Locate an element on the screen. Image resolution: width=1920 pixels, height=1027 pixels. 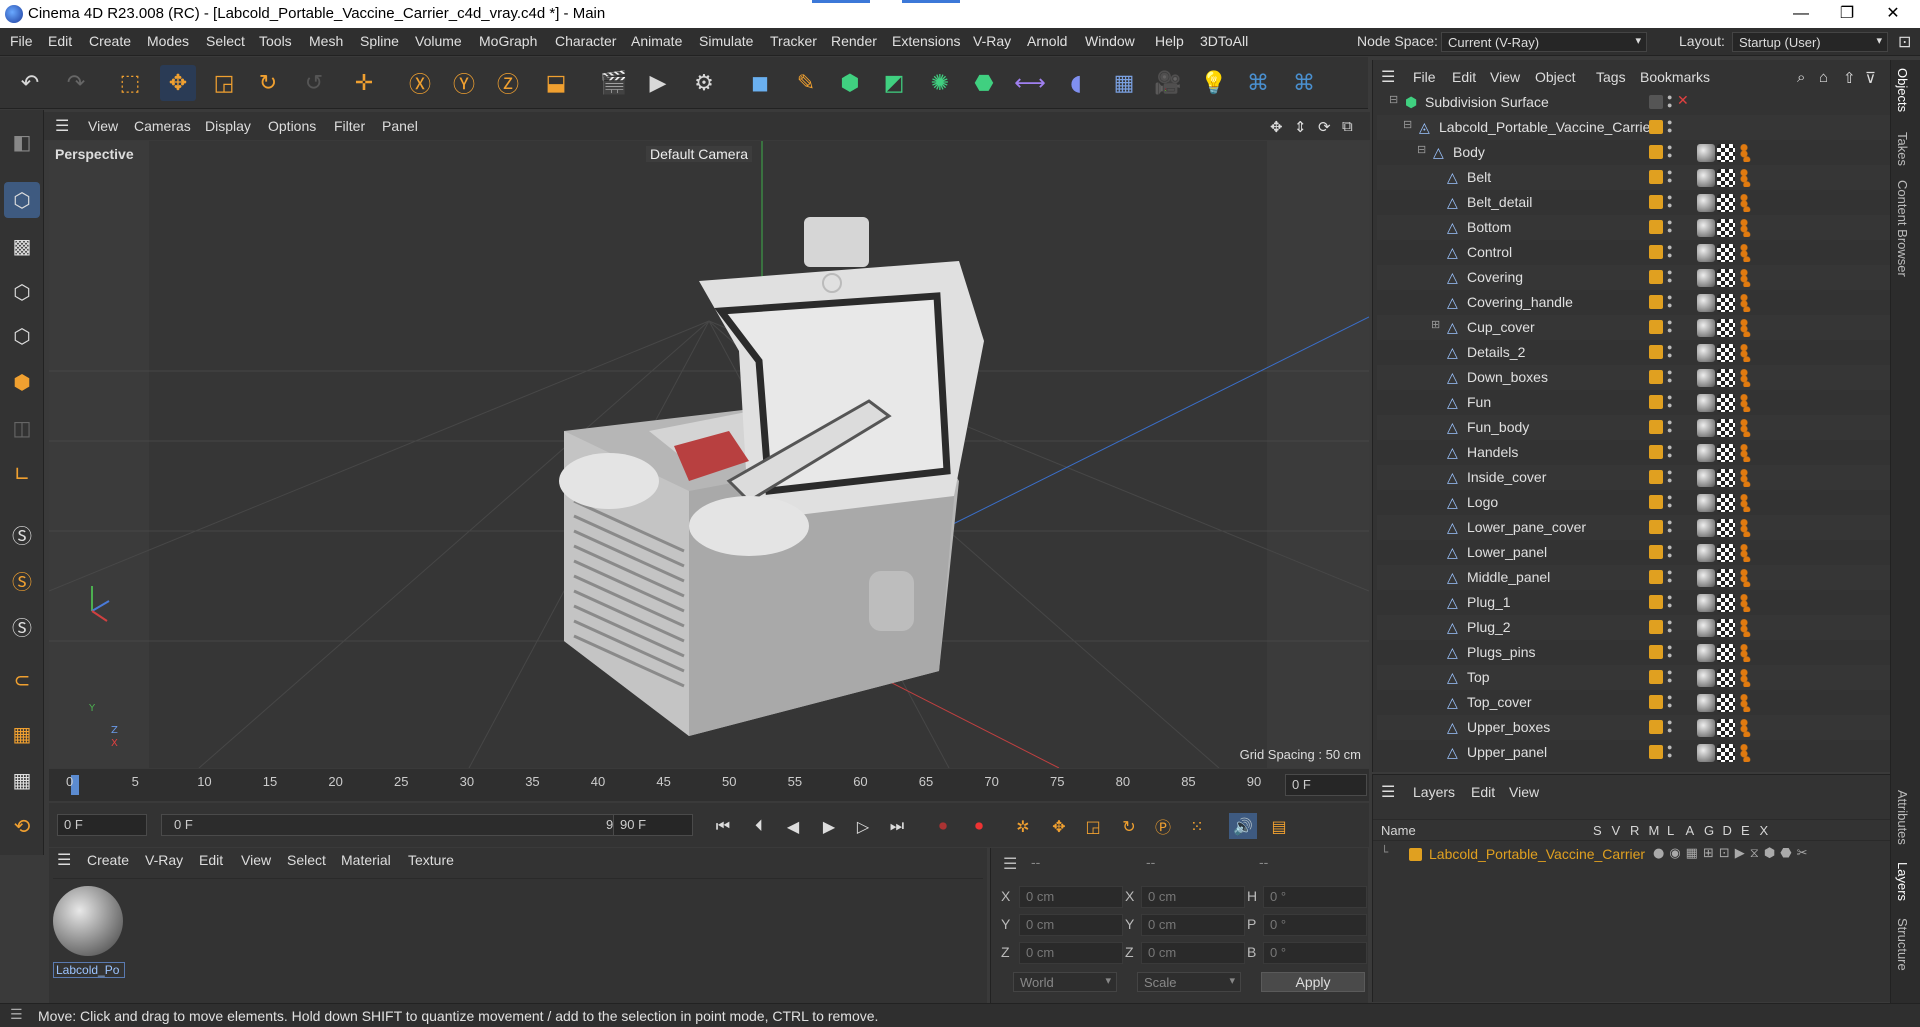
vp-zoom-icon: ⇕ is located at coordinates (1300, 127).